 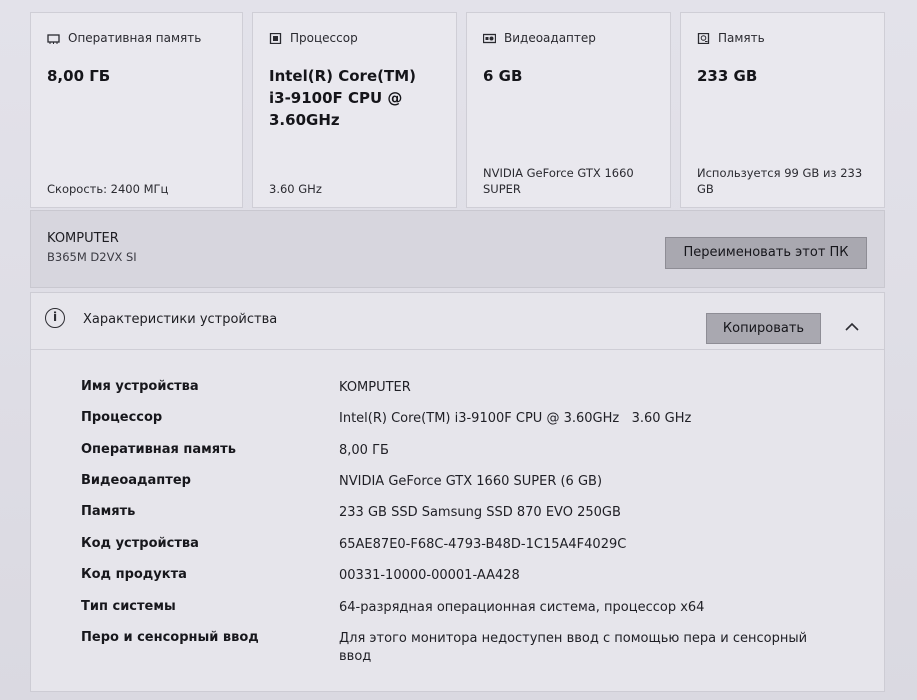 What do you see at coordinates (135, 38) in the screenshot?
I see `card-ram-title: Оперативная память` at bounding box center [135, 38].